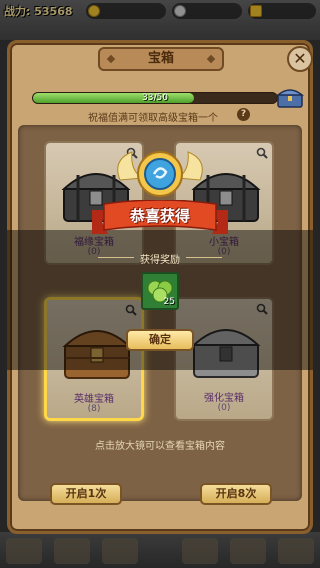  Describe the element at coordinates (159, 216) in the screenshot. I see `reward-title: 恭喜获得` at that location.